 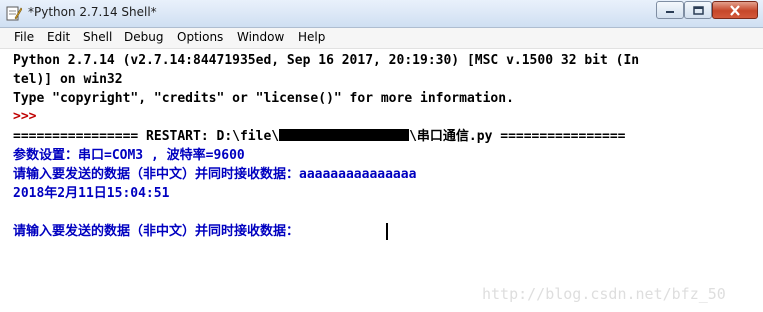 I want to click on title-bar: *Python 2.7.14 Shell*, so click(x=381, y=14).